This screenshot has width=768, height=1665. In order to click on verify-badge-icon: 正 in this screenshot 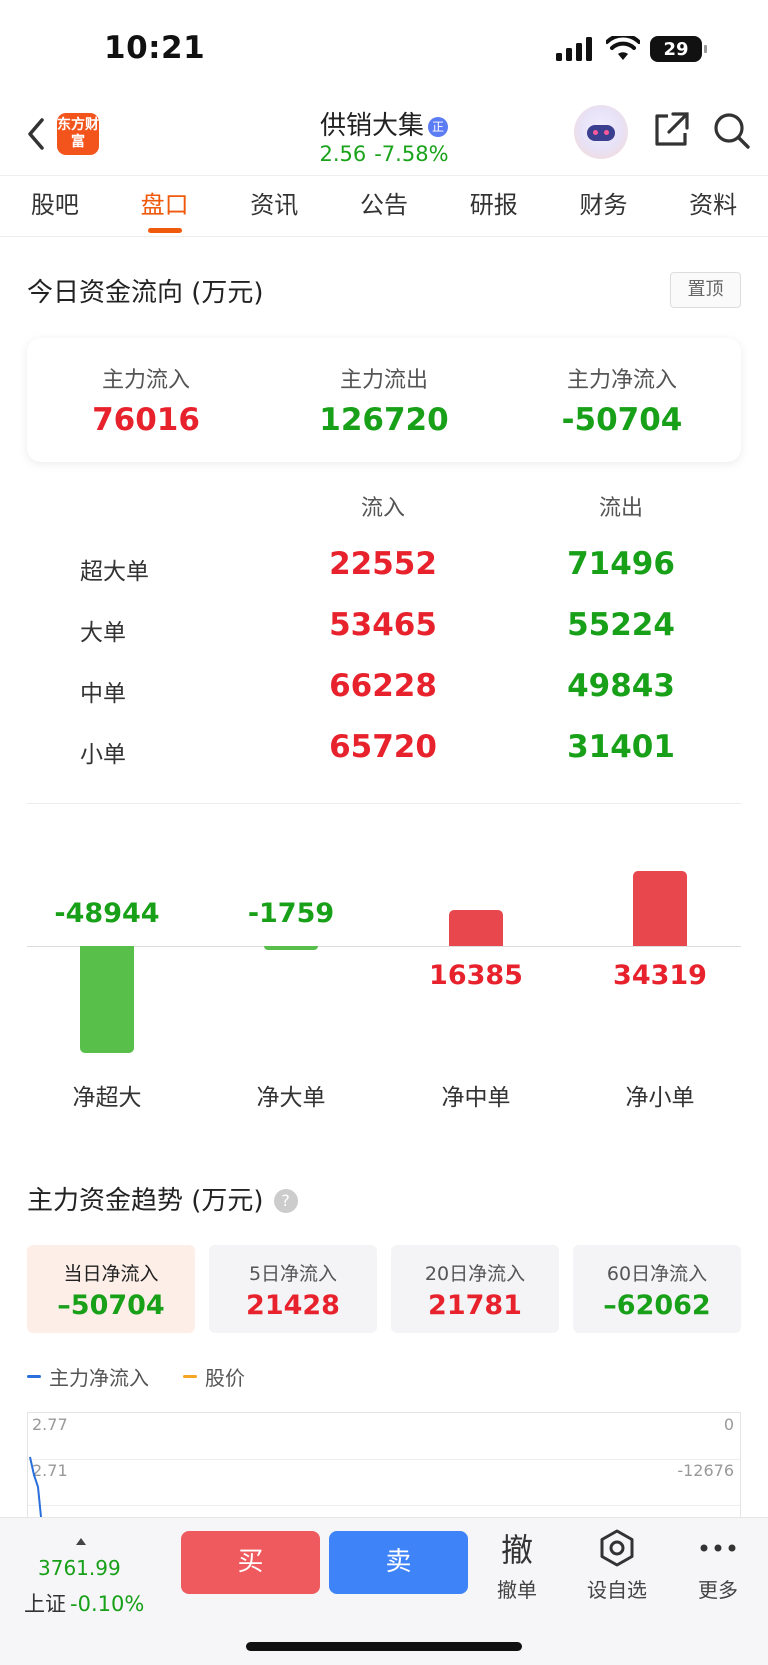, I will do `click(438, 127)`.